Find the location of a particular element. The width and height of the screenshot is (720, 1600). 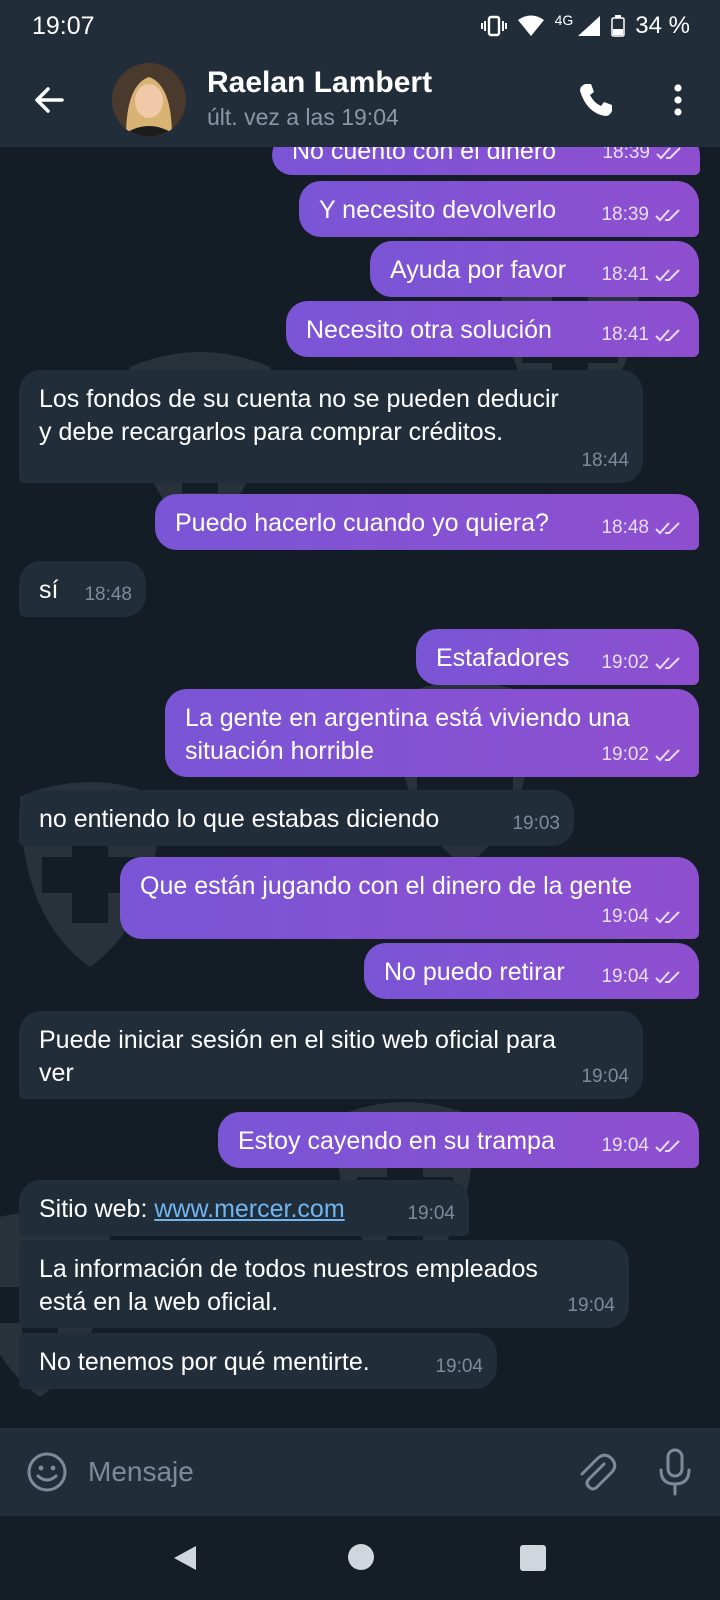

message-time: 18:44 is located at coordinates (605, 460).